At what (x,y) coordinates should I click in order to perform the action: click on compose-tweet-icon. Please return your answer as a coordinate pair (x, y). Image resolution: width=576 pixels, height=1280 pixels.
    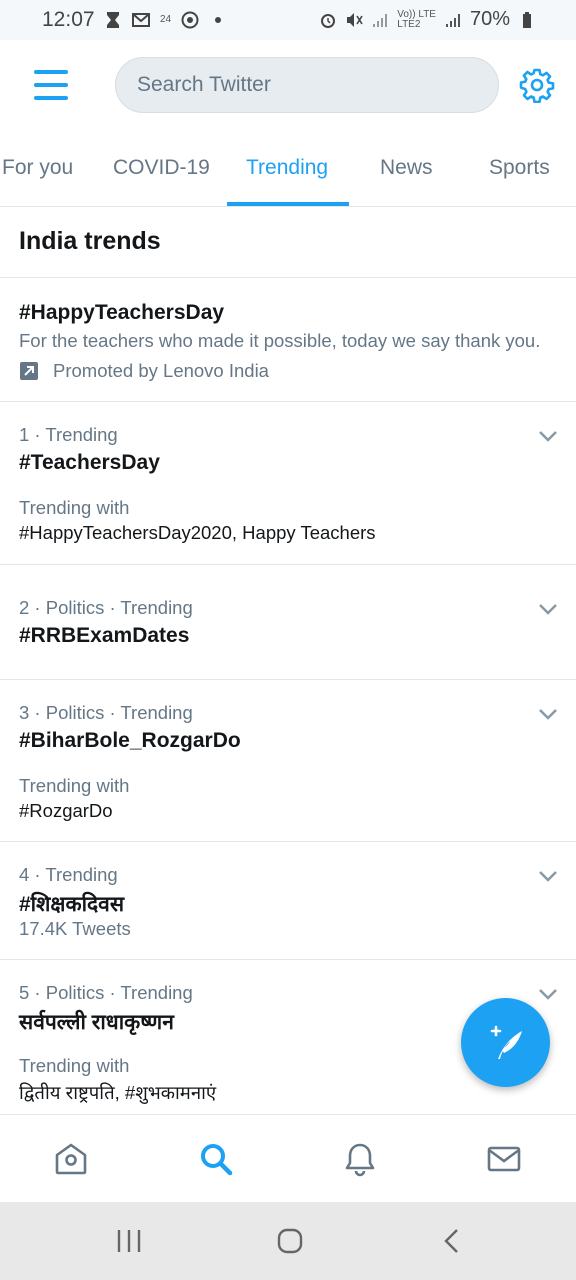
    Looking at the image, I should click on (506, 1042).